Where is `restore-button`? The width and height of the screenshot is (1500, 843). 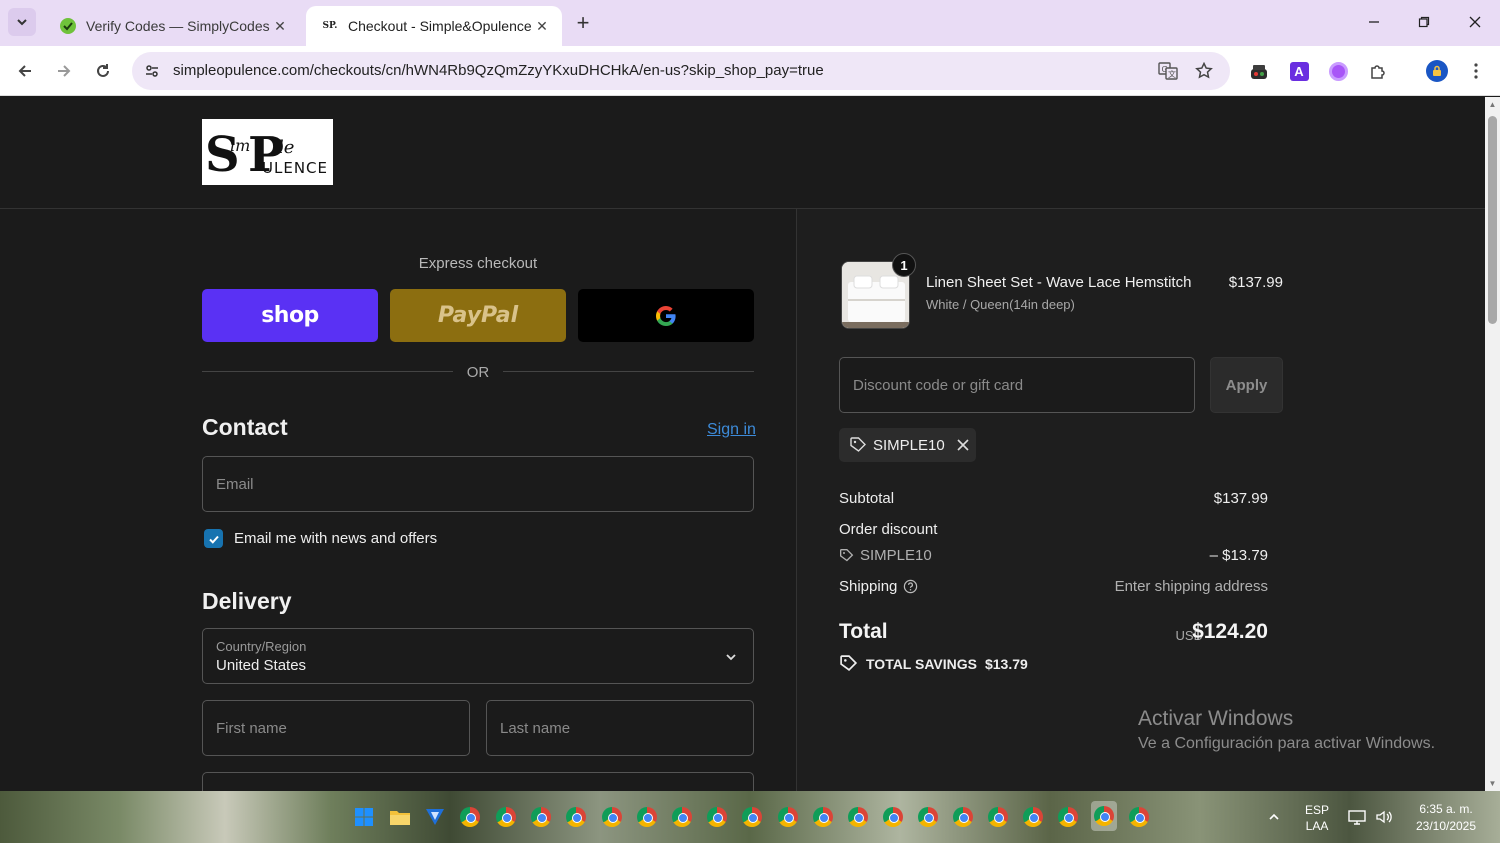
restore-button is located at coordinates (1424, 22).